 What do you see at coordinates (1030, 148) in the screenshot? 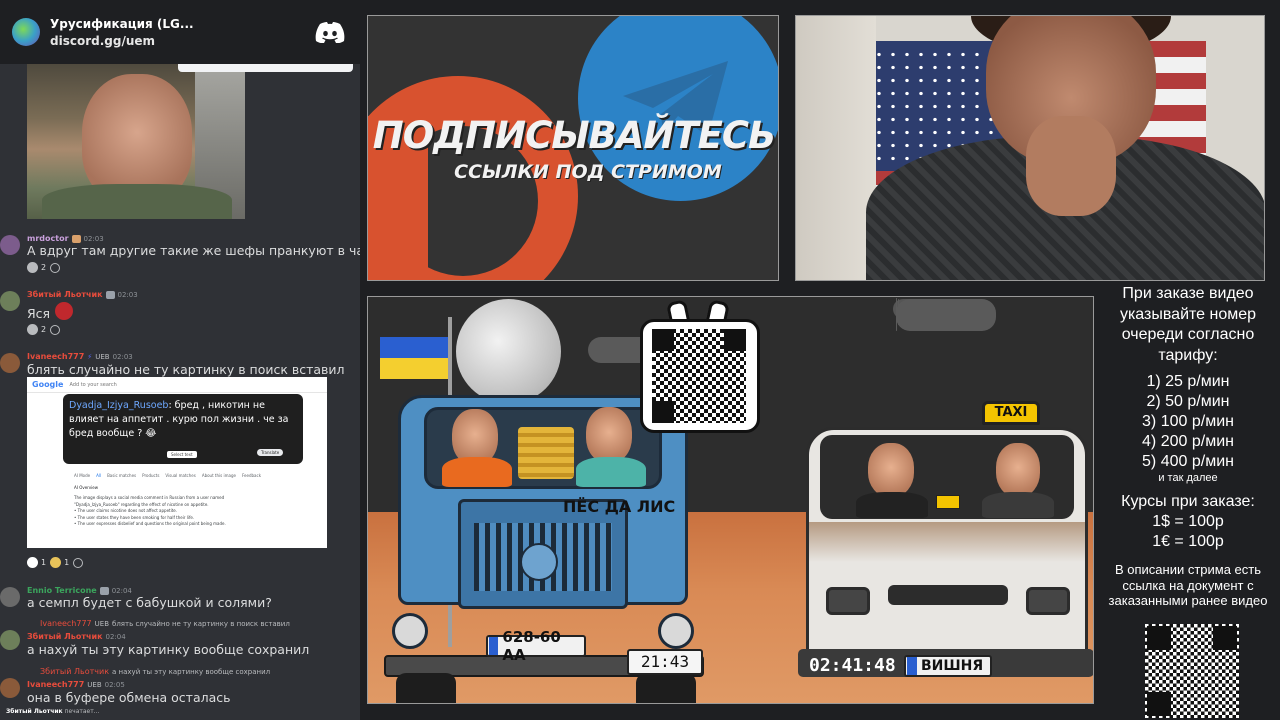
I see `webcam-feed` at bounding box center [1030, 148].